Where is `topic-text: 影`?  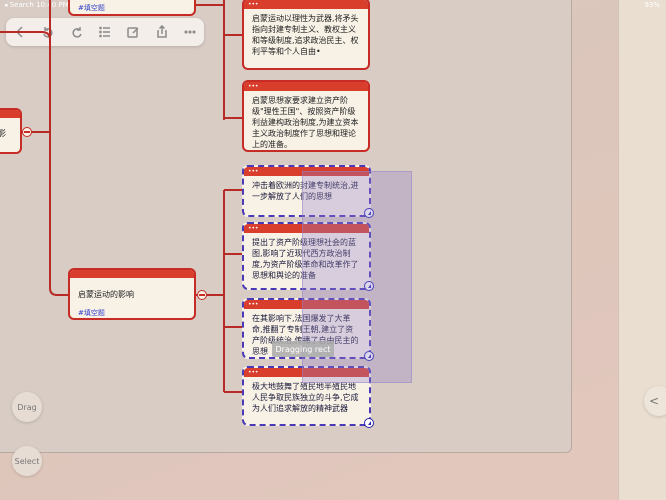 topic-text: 影 is located at coordinates (3, 133).